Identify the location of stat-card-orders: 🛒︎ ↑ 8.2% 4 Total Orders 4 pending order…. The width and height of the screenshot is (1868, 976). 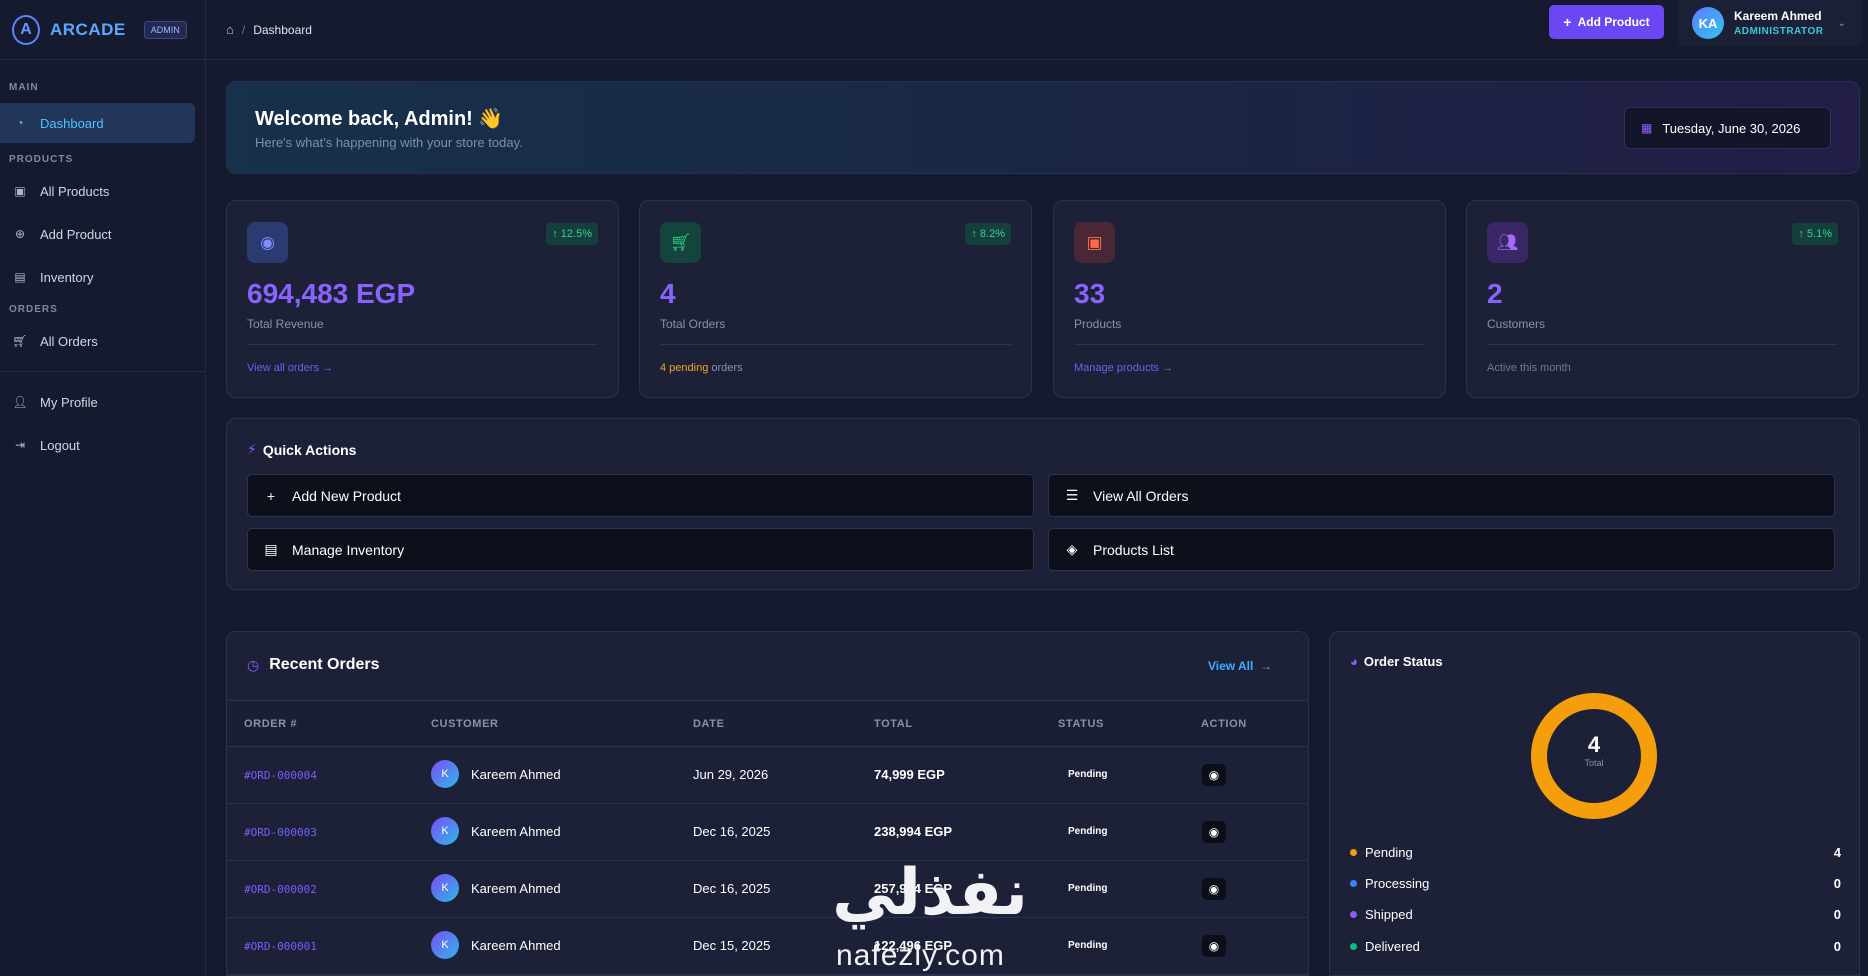
(835, 299).